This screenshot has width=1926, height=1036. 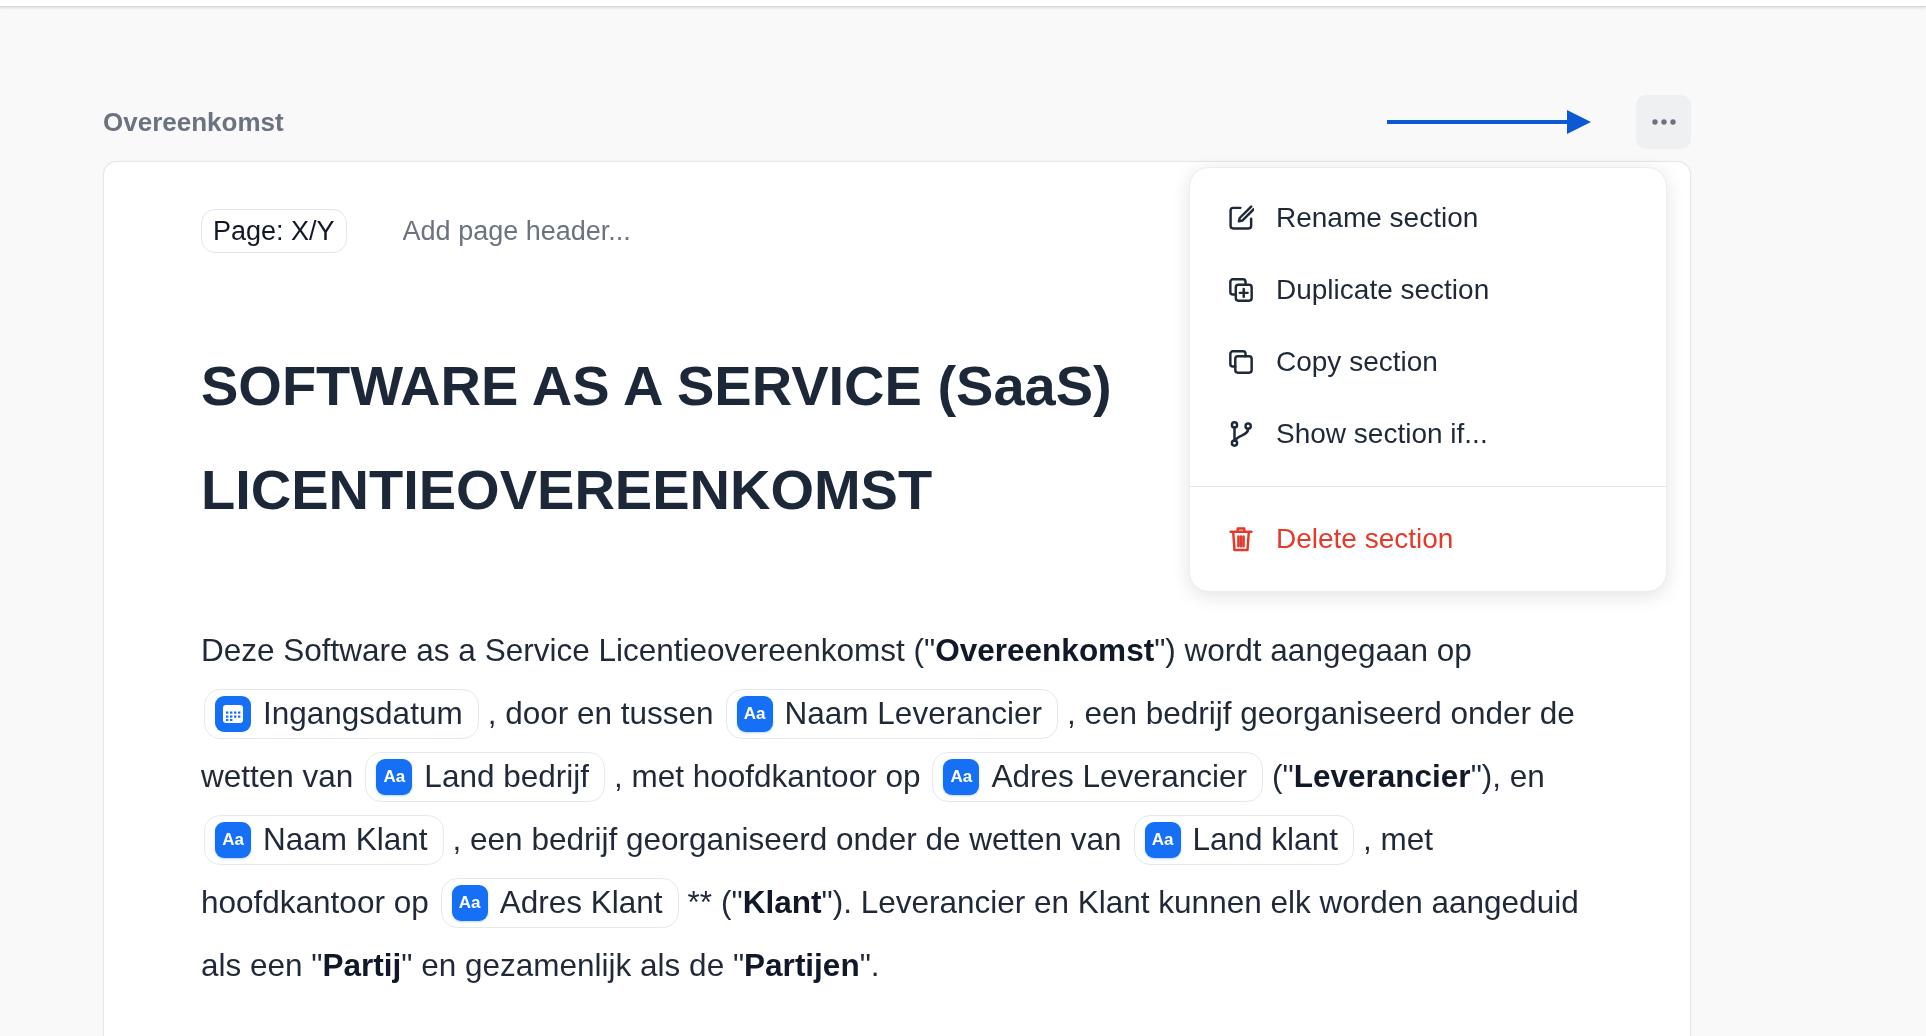 What do you see at coordinates (485, 776) in the screenshot?
I see `variable-chip: Aa Land bedrijf` at bounding box center [485, 776].